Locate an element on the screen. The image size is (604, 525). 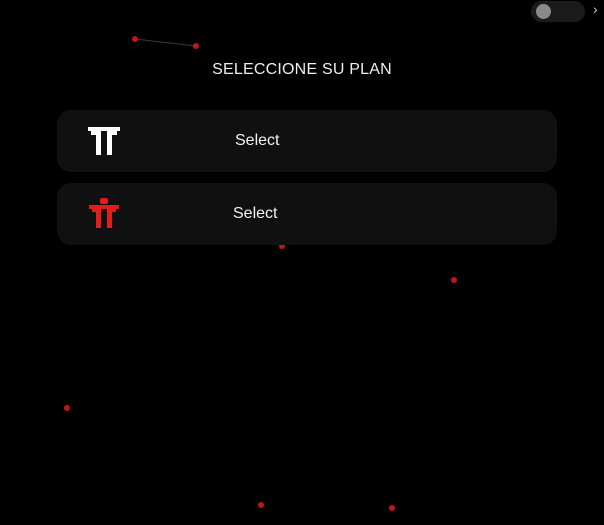
chevron-right-icon: › is located at coordinates (598, 9).